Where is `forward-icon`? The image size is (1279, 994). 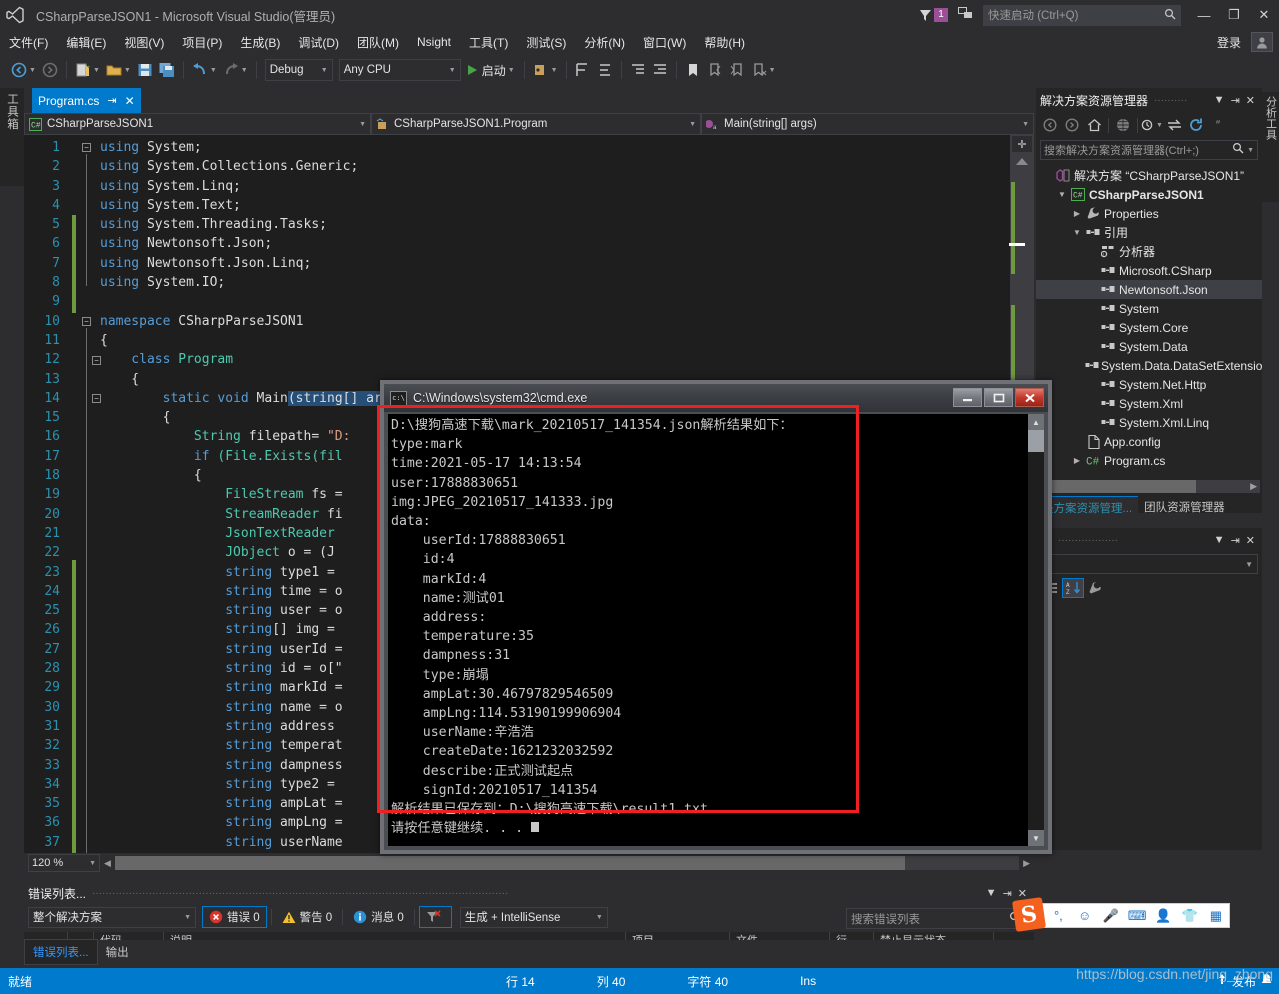
forward-icon is located at coordinates (1072, 125).